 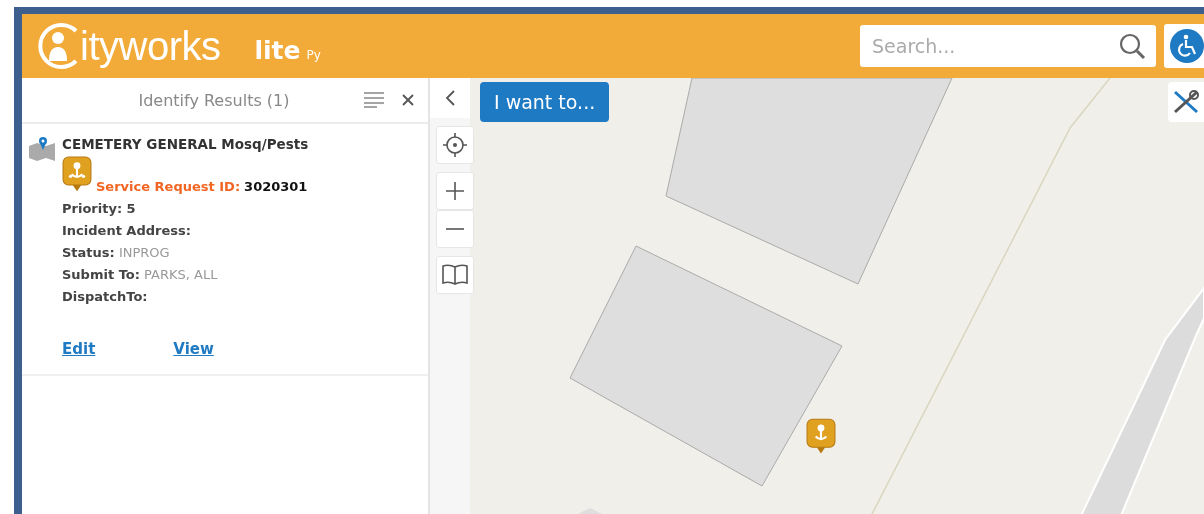 What do you see at coordinates (79, 348) in the screenshot?
I see `edit-link: Edit` at bounding box center [79, 348].